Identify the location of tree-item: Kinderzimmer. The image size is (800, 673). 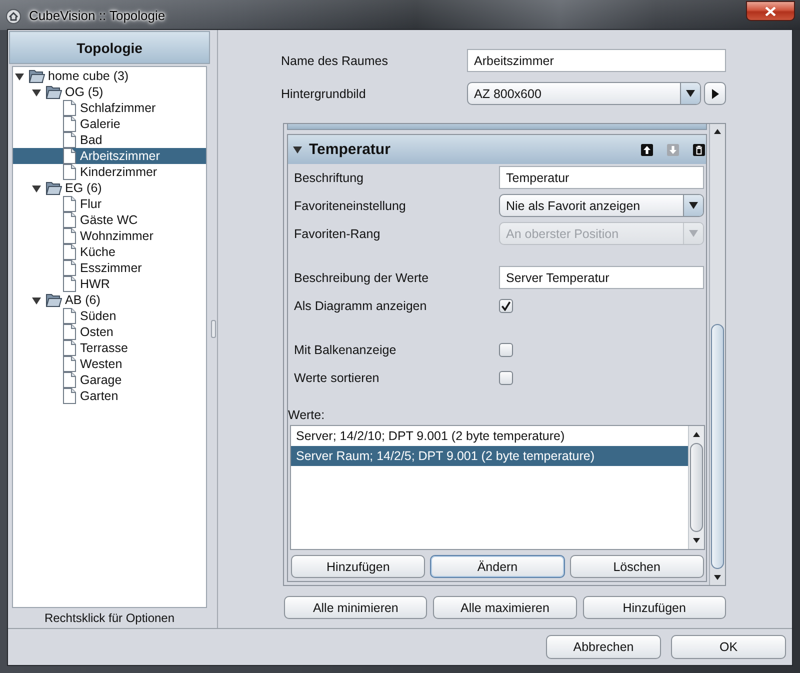
(109, 172).